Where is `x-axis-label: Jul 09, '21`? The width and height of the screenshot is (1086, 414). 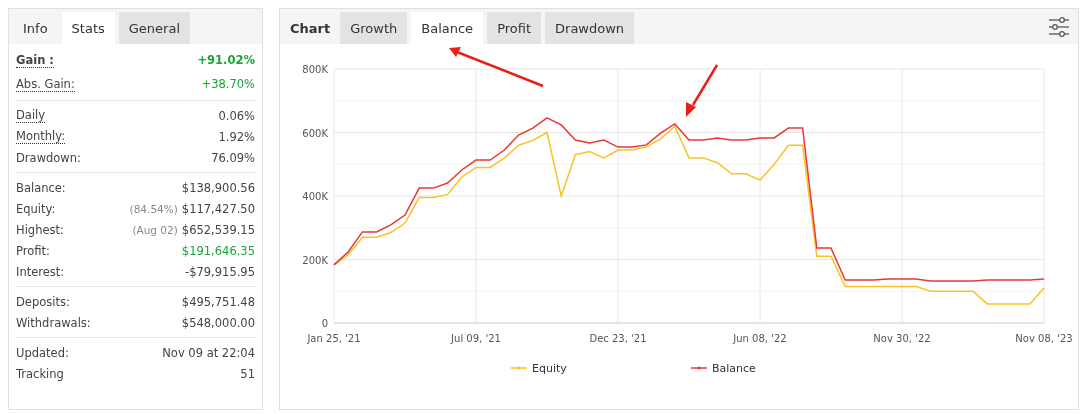 x-axis-label: Jul 09, '21 is located at coordinates (476, 338).